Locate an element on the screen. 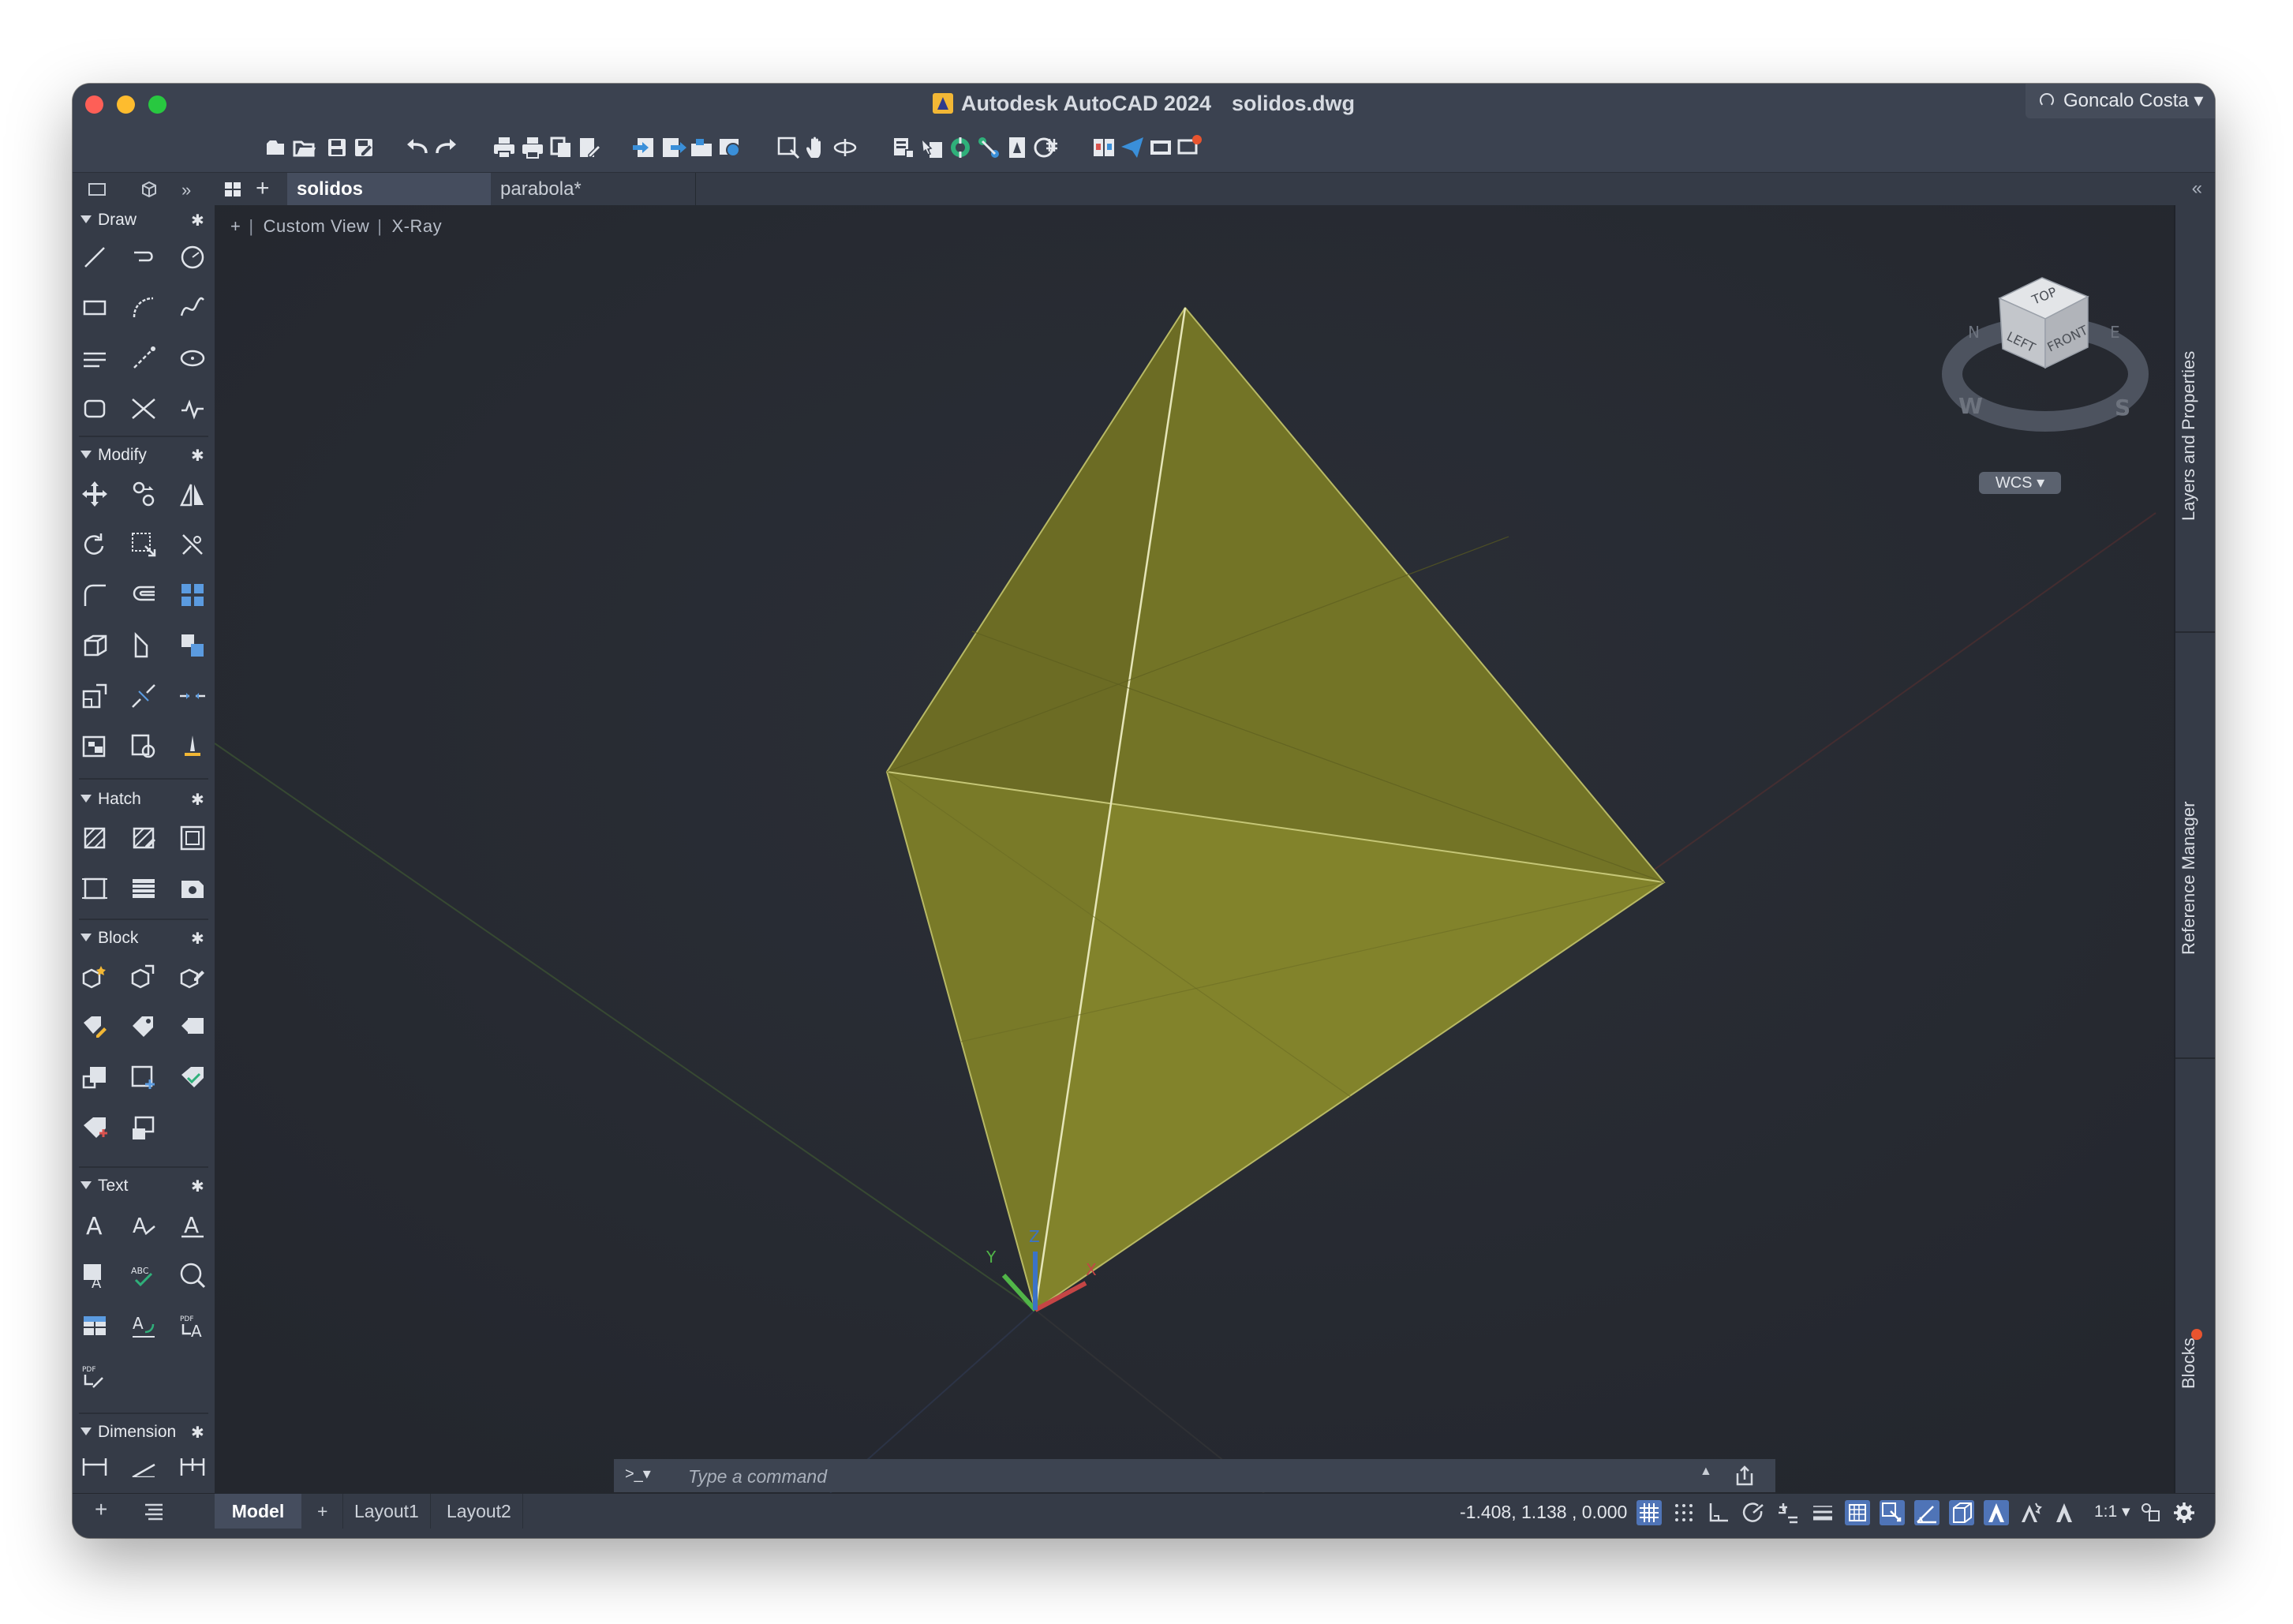 The width and height of the screenshot is (2293, 1624). visual-style-control: X-Ray is located at coordinates (417, 226).